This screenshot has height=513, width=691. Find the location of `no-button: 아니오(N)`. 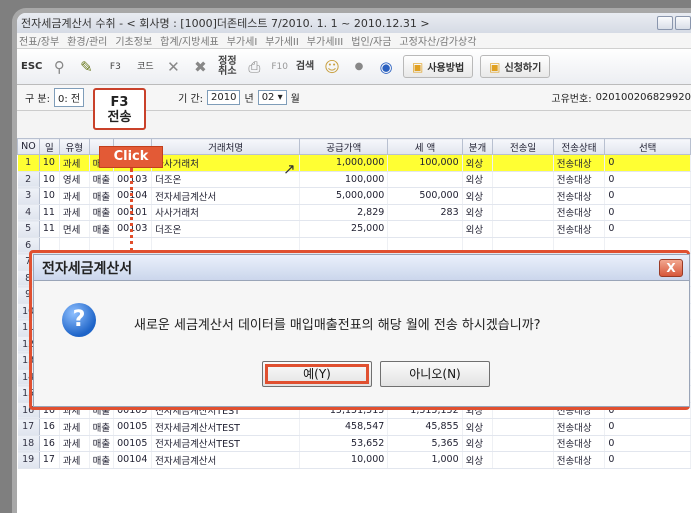

no-button: 아니오(N) is located at coordinates (435, 374).